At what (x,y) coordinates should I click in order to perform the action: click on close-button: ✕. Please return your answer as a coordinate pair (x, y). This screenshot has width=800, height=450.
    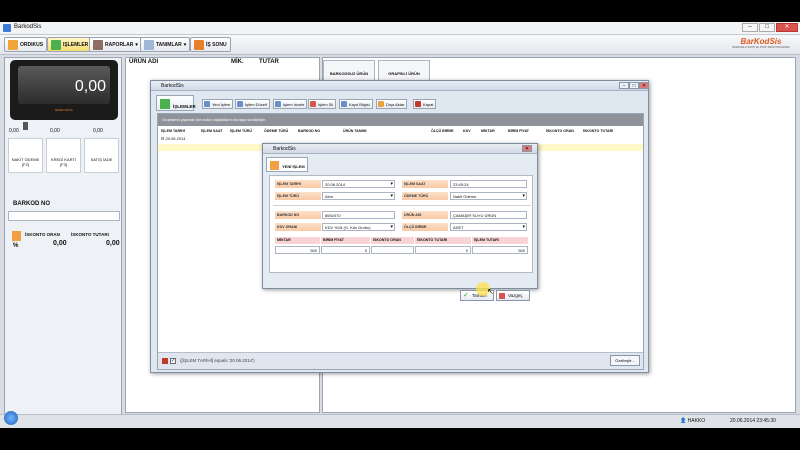
    Looking at the image, I should click on (787, 27).